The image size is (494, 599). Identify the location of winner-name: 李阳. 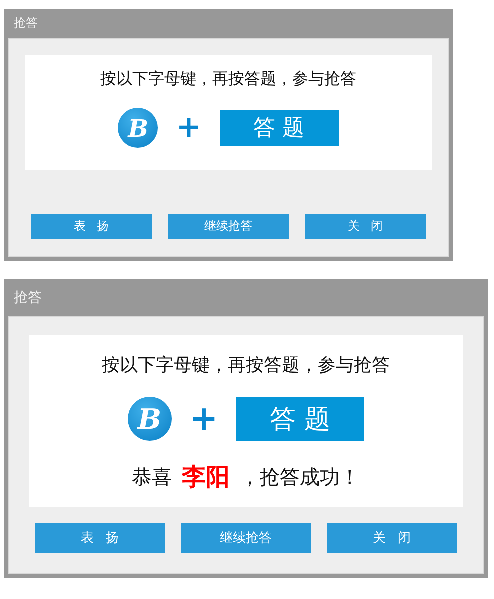
(206, 477).